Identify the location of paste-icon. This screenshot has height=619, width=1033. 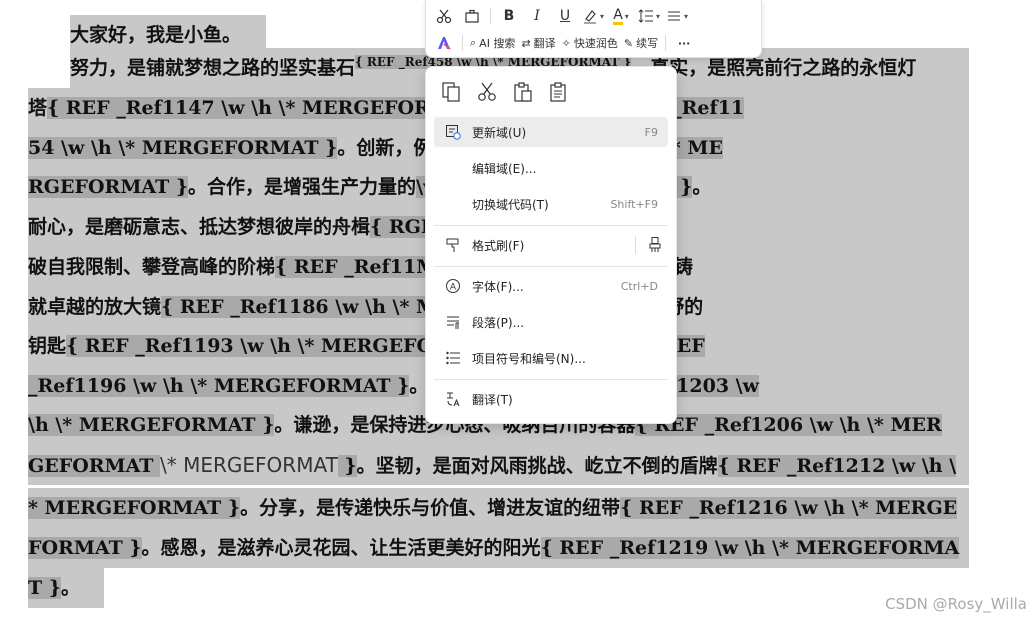
(523, 94).